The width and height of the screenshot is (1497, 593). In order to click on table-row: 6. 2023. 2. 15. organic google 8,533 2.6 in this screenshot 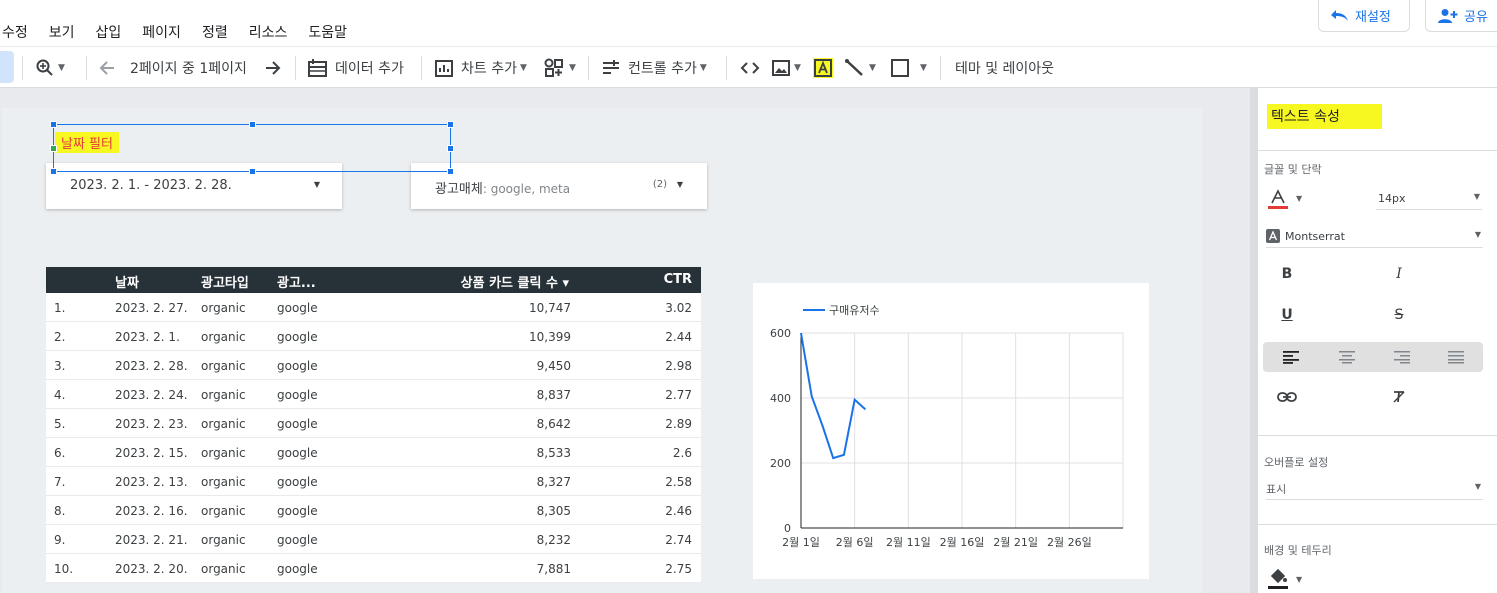, I will do `click(373, 452)`.